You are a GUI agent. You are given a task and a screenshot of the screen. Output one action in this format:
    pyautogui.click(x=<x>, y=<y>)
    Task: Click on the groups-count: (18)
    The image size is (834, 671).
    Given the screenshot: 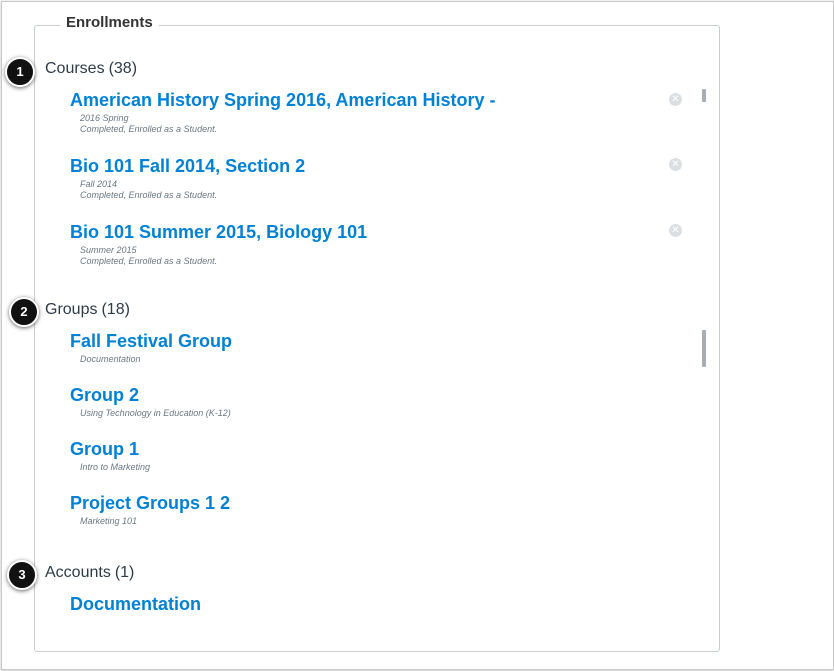 What is the action you would take?
    pyautogui.click(x=115, y=309)
    